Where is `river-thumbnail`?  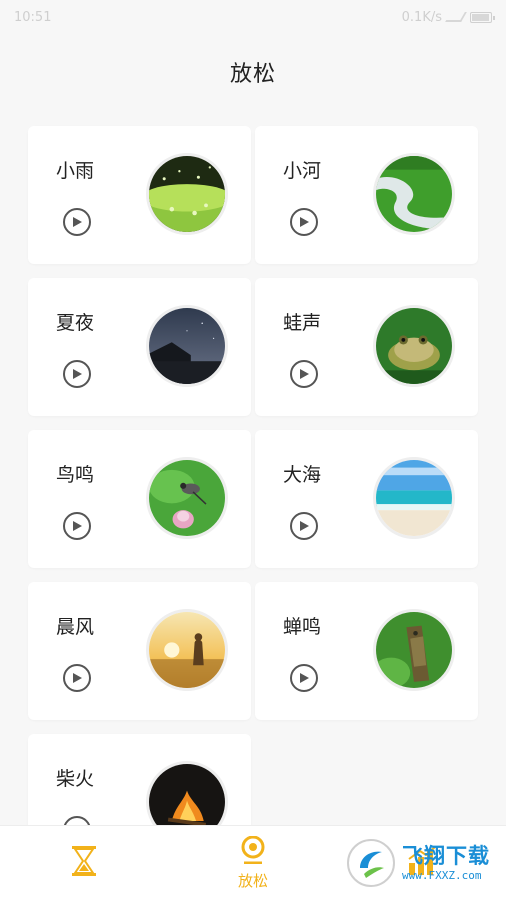 river-thumbnail is located at coordinates (414, 194).